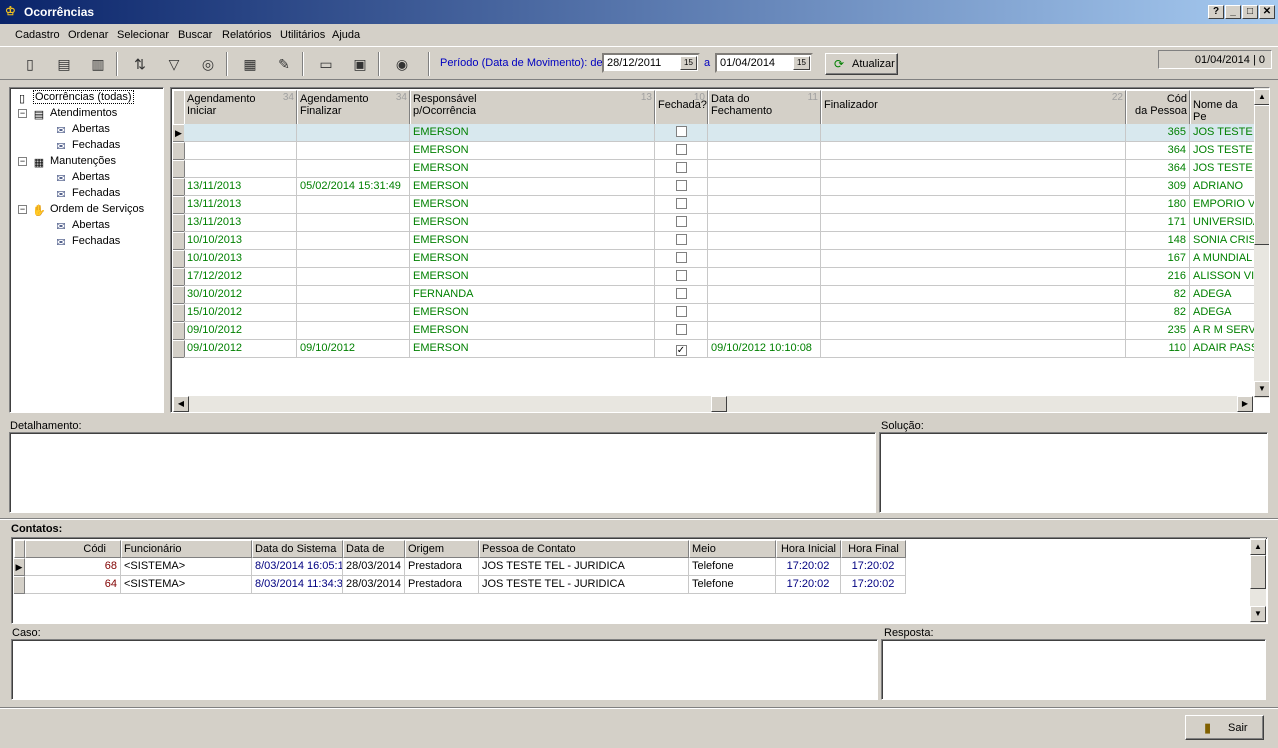  Describe the element at coordinates (1158, 313) in the screenshot. I see `grid-cell: 82` at that location.